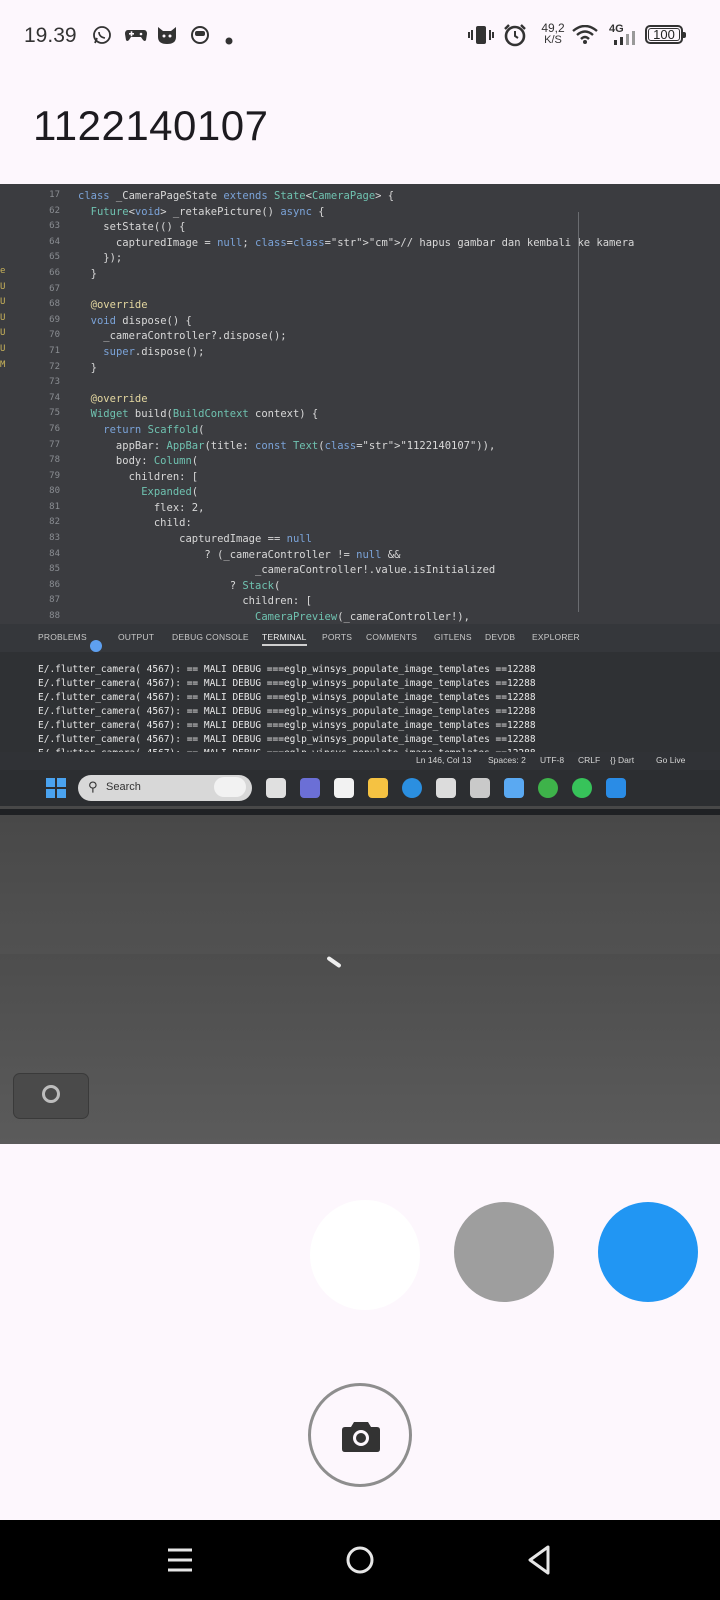 The width and height of the screenshot is (720, 1600). What do you see at coordinates (553, 40) in the screenshot?
I see `network-speed-unit: K/S` at bounding box center [553, 40].